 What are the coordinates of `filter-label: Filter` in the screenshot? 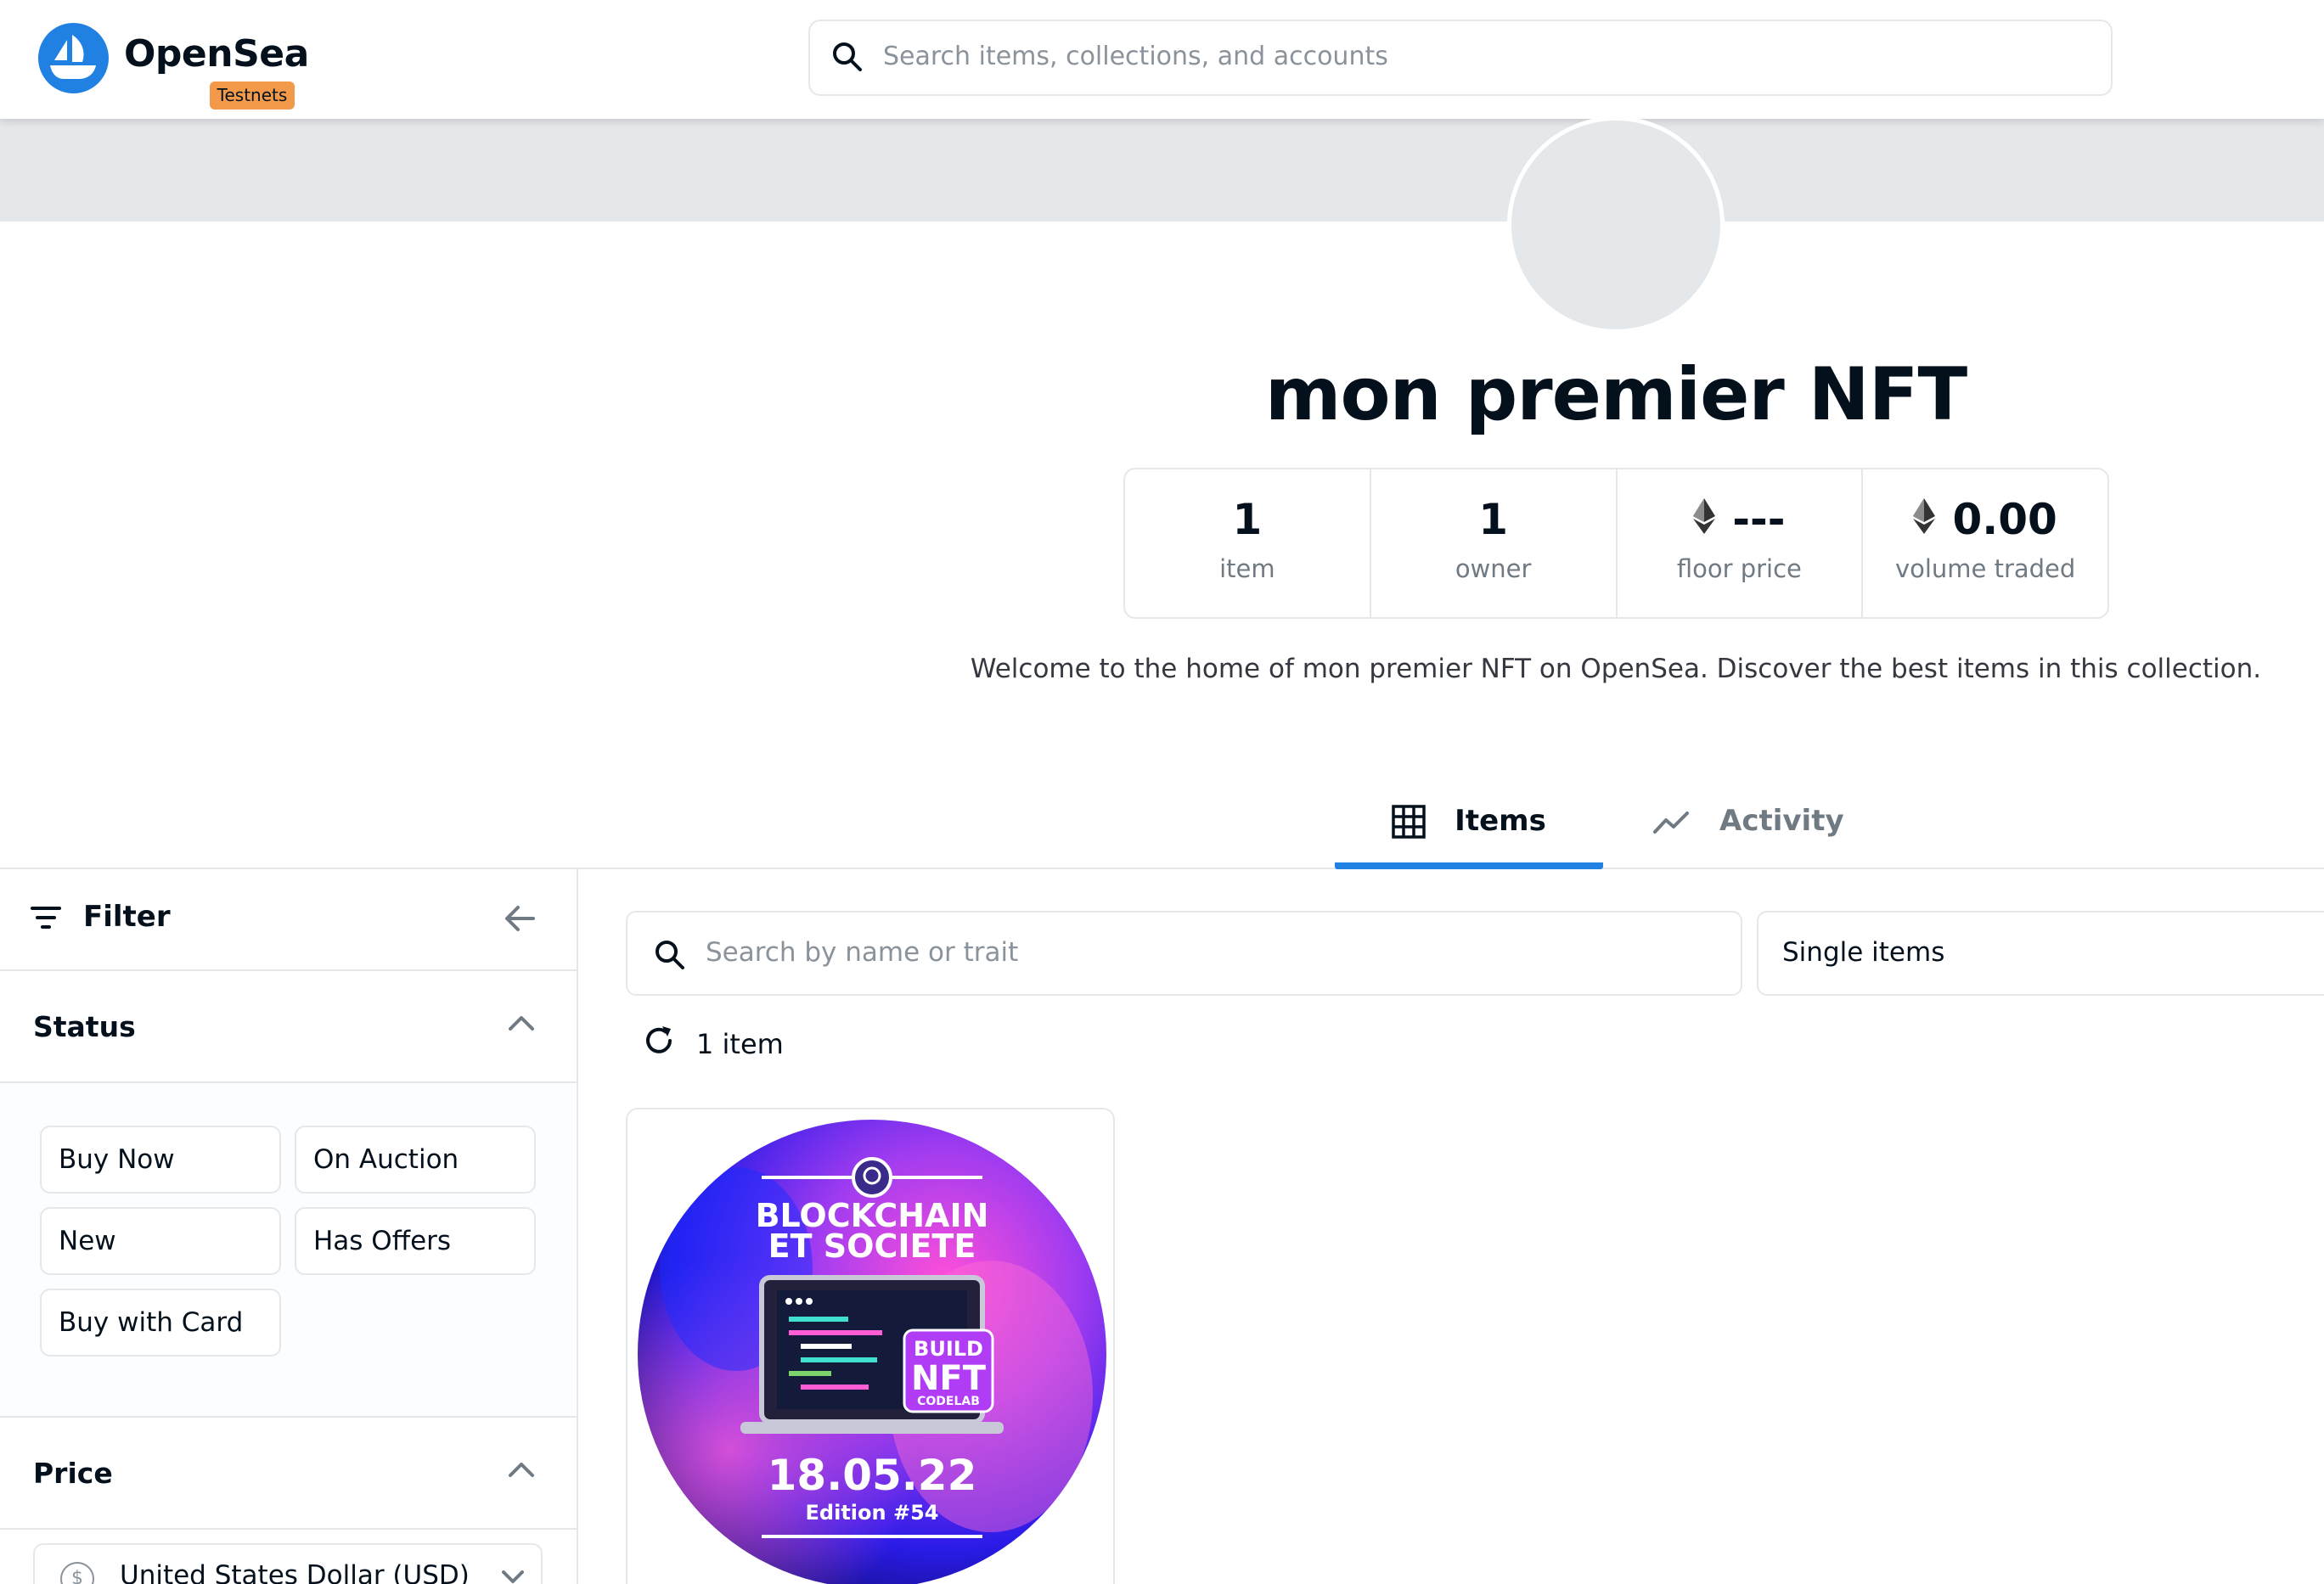 It's located at (127, 917).